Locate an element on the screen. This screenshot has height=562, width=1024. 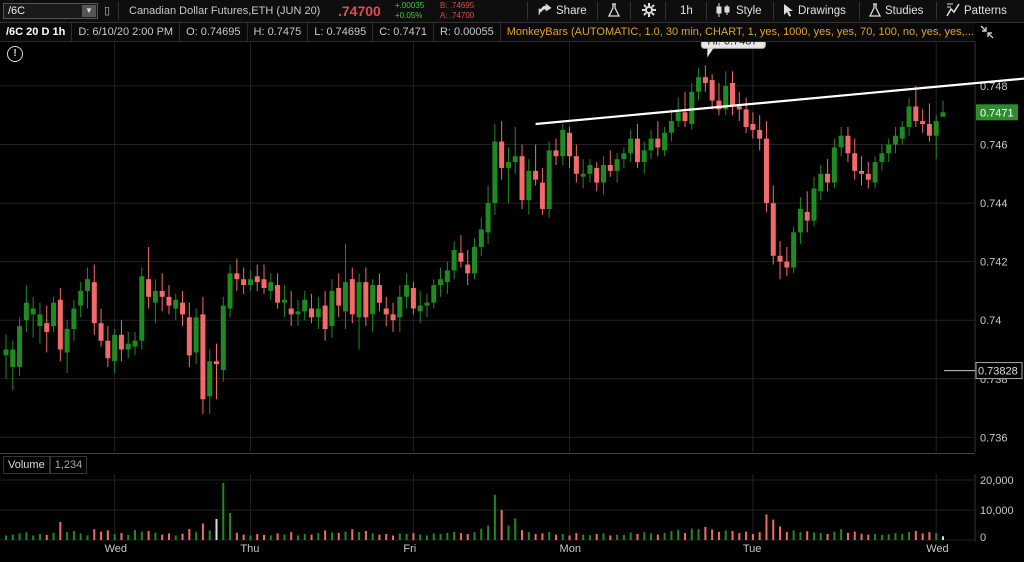
alert-icon: ! is located at coordinates (15, 54).